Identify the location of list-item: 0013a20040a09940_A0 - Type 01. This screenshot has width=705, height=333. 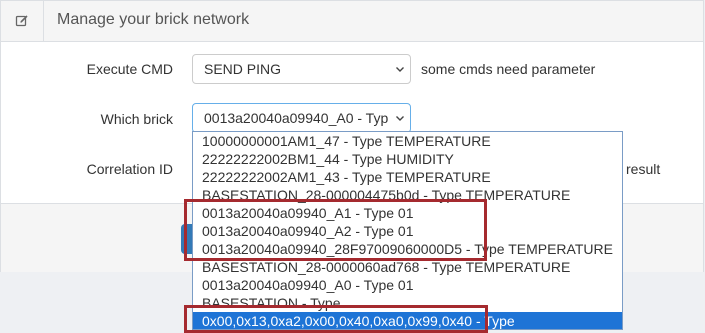
(407, 285).